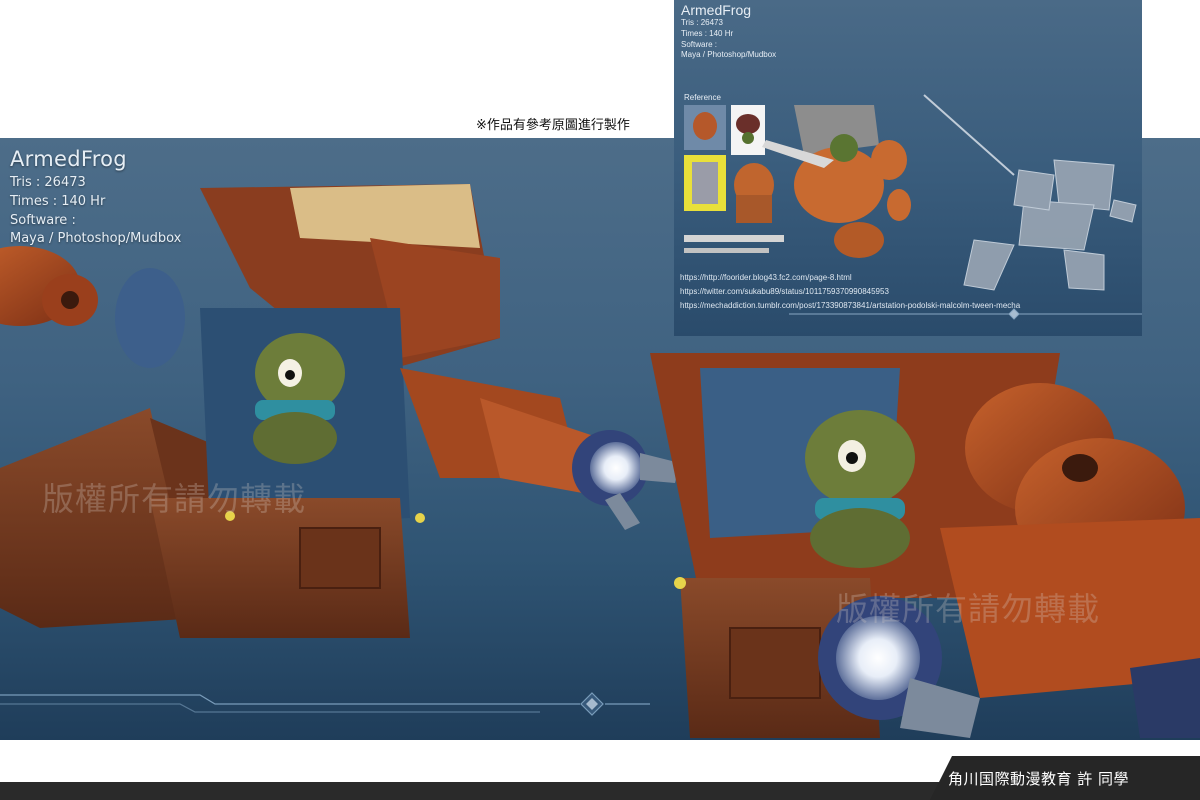 This screenshot has height=800, width=1200. Describe the element at coordinates (325, 704) in the screenshot. I see `decorative-divider-line` at that location.